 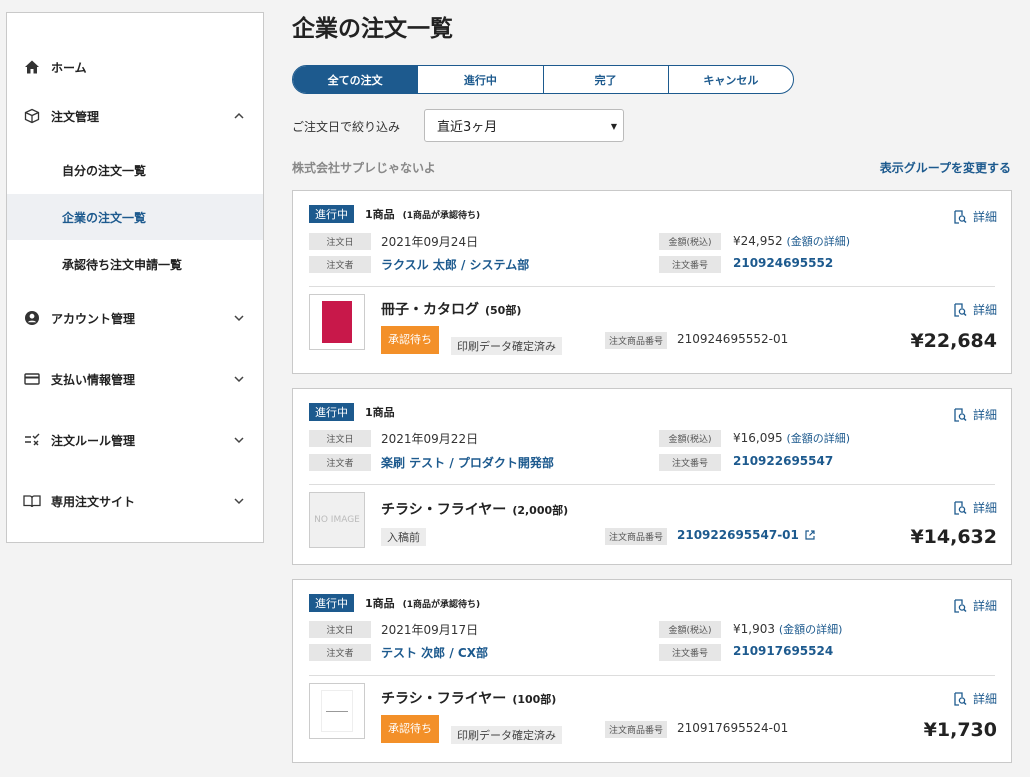 What do you see at coordinates (372, 29) in the screenshot?
I see `page-title: 企業の注文一覧` at bounding box center [372, 29].